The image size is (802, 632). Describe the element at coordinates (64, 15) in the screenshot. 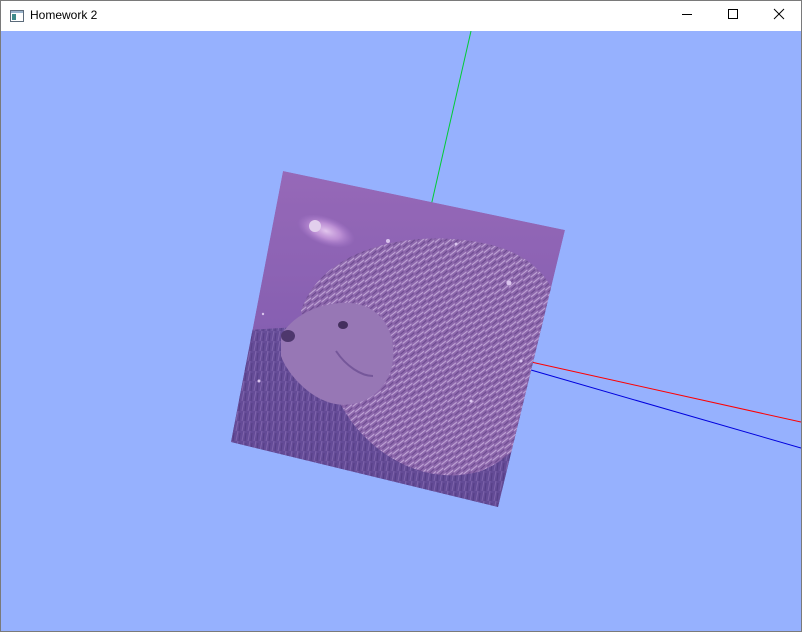

I see `window-title: Homework 2` at that location.